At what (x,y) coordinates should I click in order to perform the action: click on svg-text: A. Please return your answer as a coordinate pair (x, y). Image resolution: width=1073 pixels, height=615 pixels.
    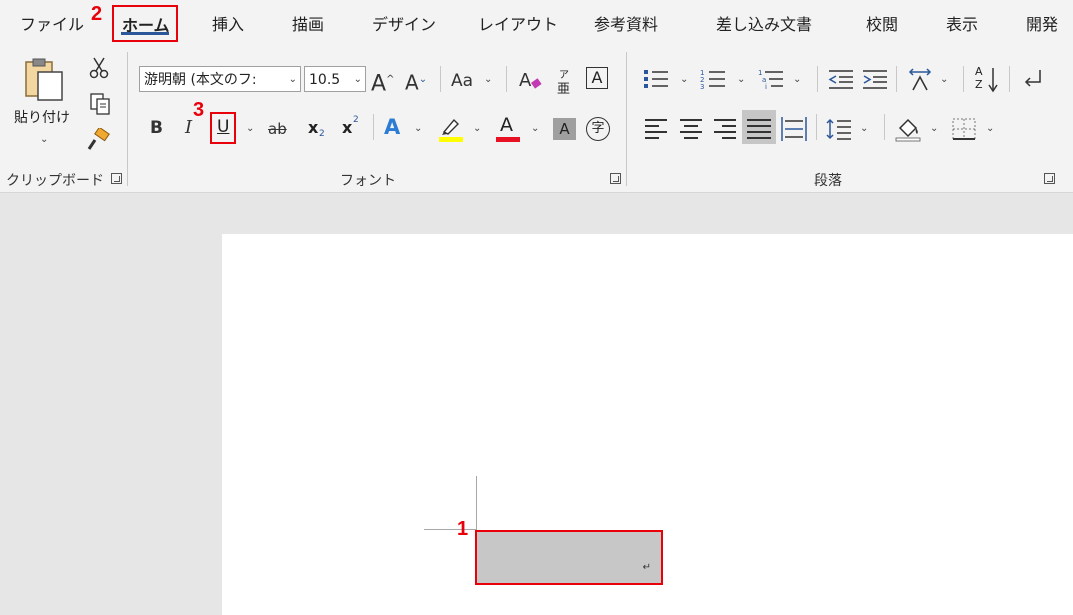
    Looking at the image, I should click on (525, 80).